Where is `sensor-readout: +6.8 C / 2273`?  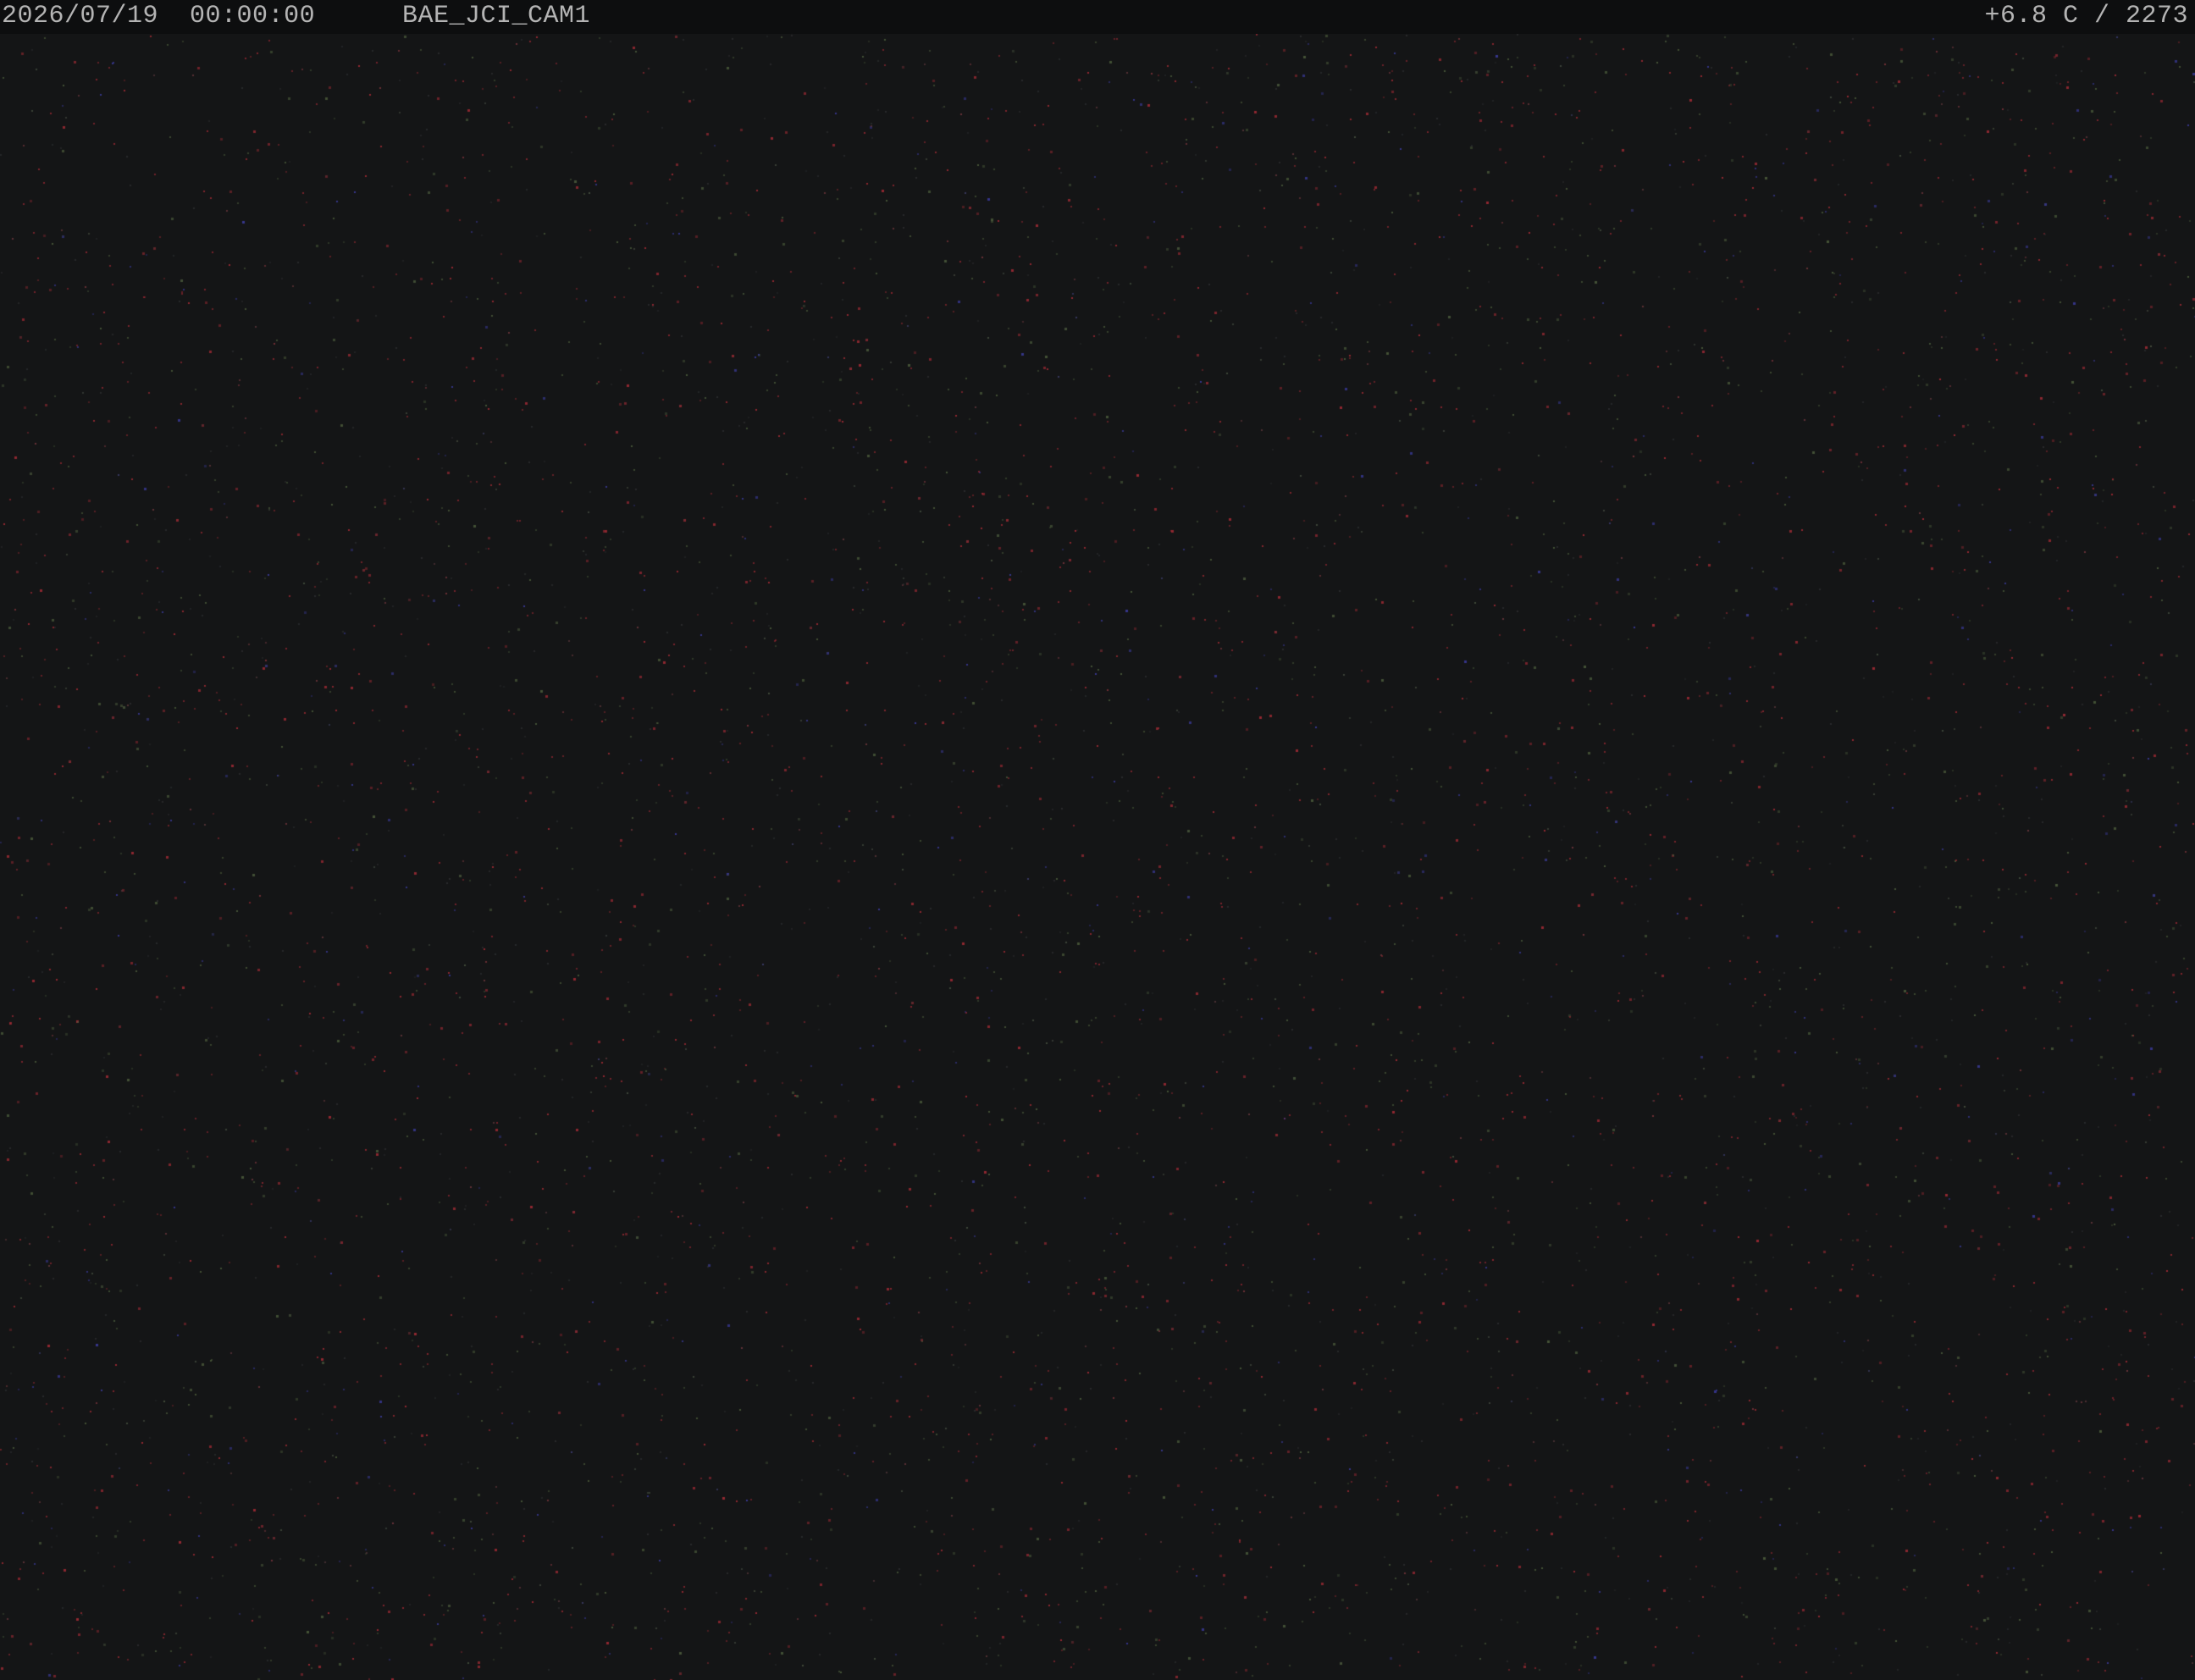 sensor-readout: +6.8 C / 2273 is located at coordinates (2086, 16).